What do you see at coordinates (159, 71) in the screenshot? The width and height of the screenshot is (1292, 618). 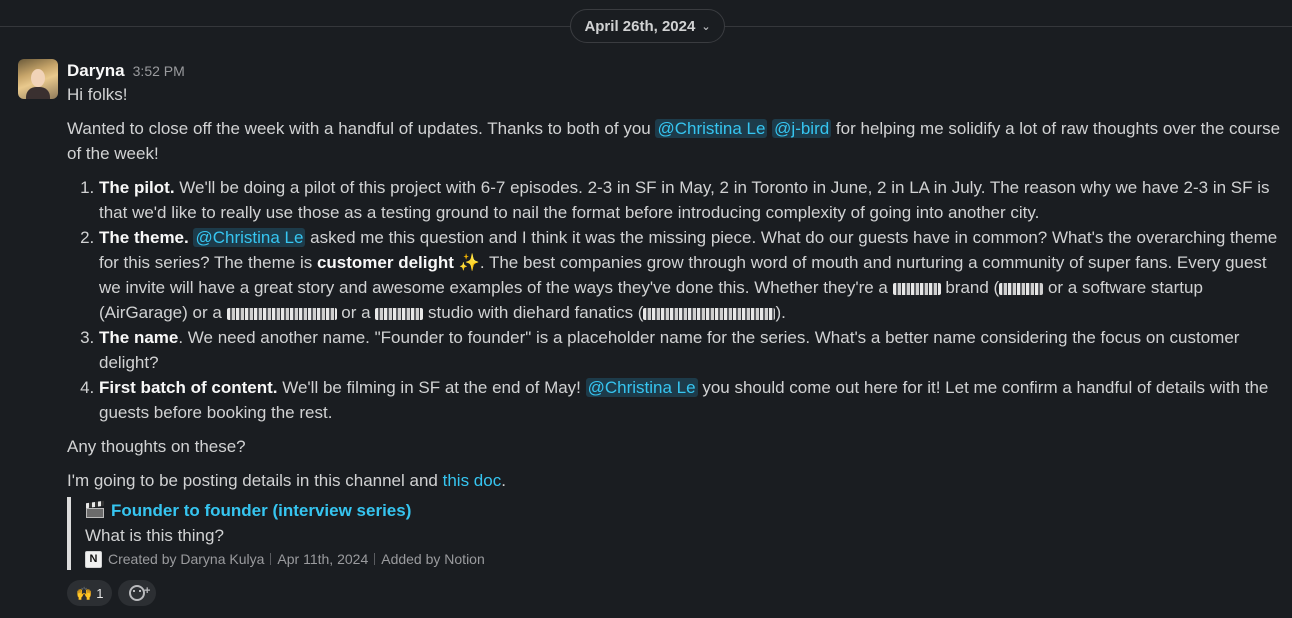 I see `timestamp: 3:52 PM` at bounding box center [159, 71].